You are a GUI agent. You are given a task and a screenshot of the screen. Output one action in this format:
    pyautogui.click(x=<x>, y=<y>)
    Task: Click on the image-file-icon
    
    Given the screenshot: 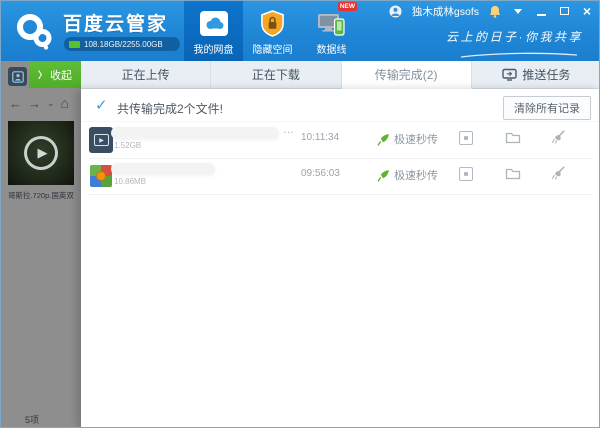 What is the action you would take?
    pyautogui.click(x=101, y=176)
    